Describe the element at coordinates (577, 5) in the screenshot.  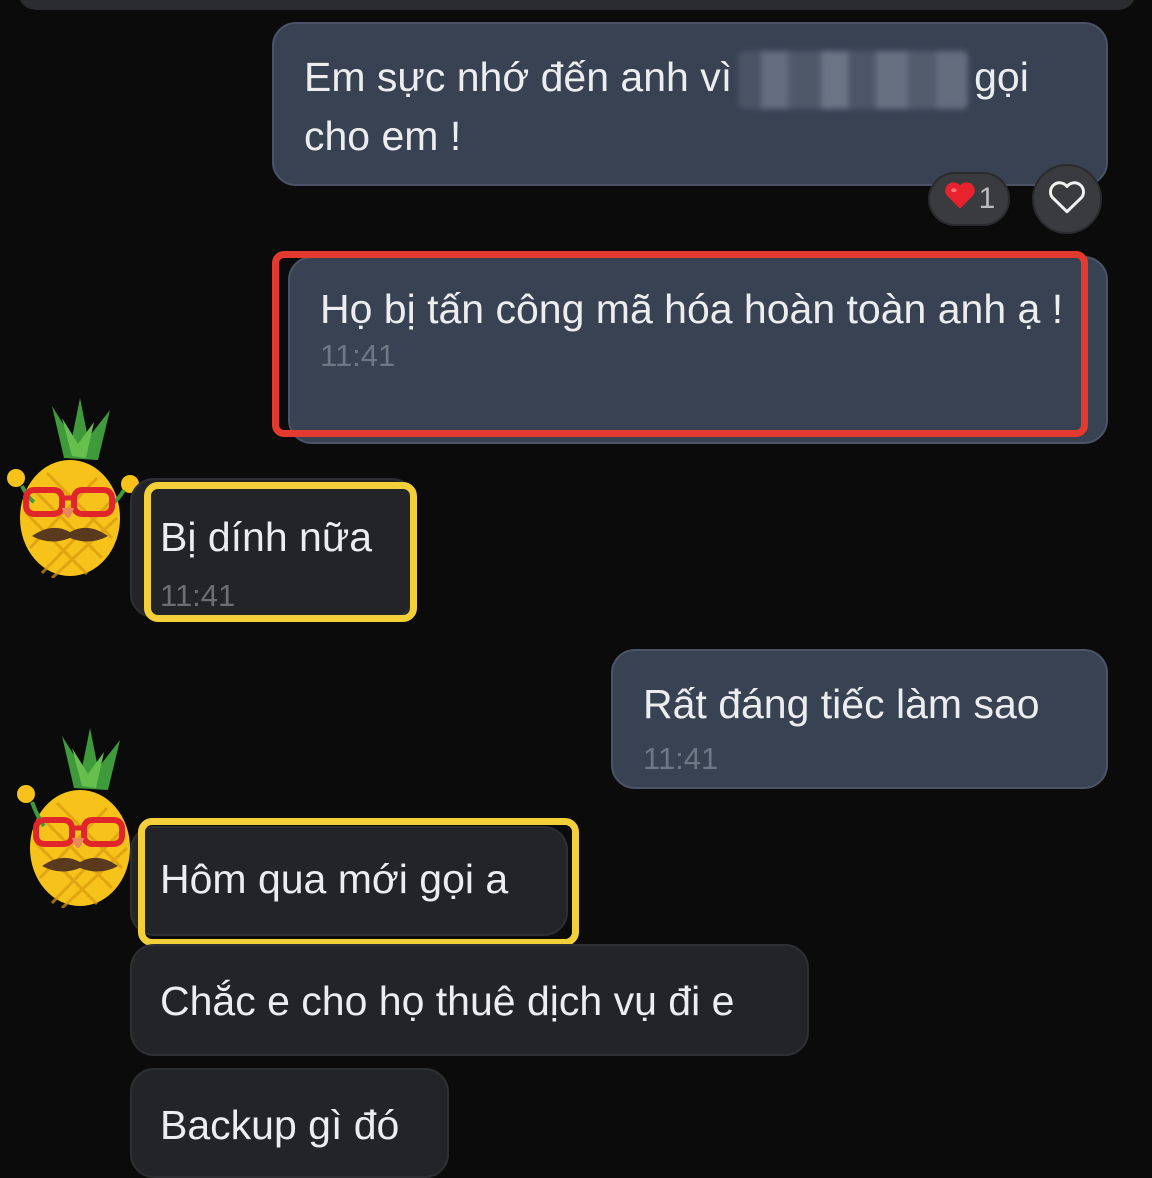
I see `previous-message-edge` at that location.